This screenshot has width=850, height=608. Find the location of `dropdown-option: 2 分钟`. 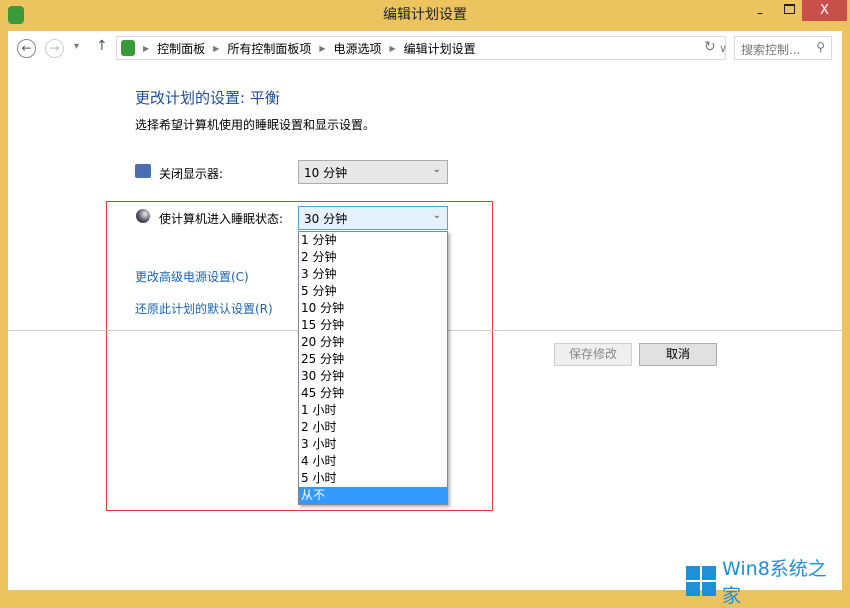

dropdown-option: 2 分钟 is located at coordinates (373, 257).